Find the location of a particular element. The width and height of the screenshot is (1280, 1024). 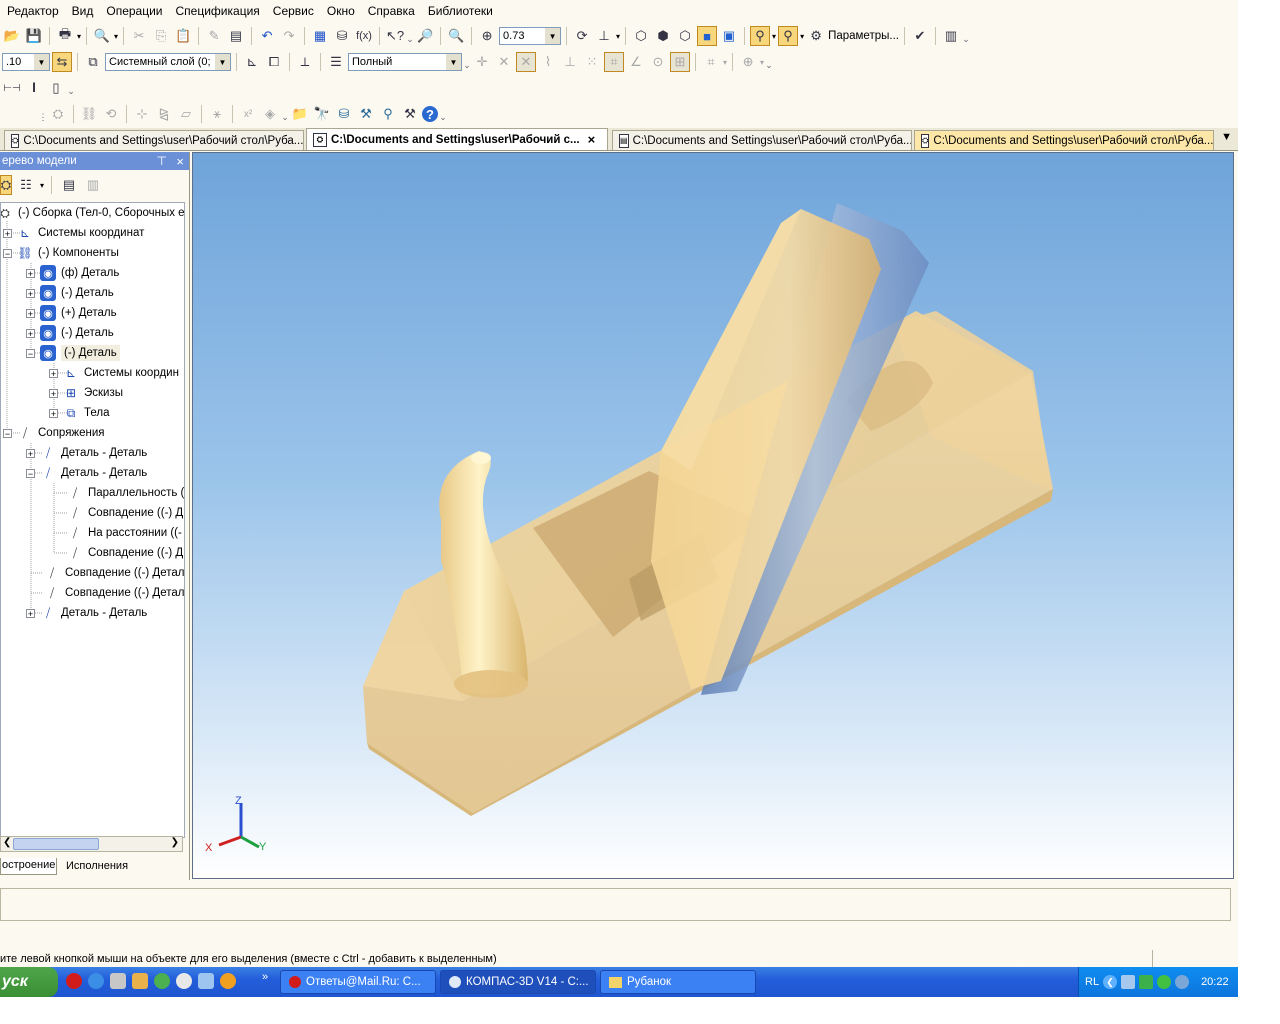

menu-item-help: Справка is located at coordinates (391, 9).